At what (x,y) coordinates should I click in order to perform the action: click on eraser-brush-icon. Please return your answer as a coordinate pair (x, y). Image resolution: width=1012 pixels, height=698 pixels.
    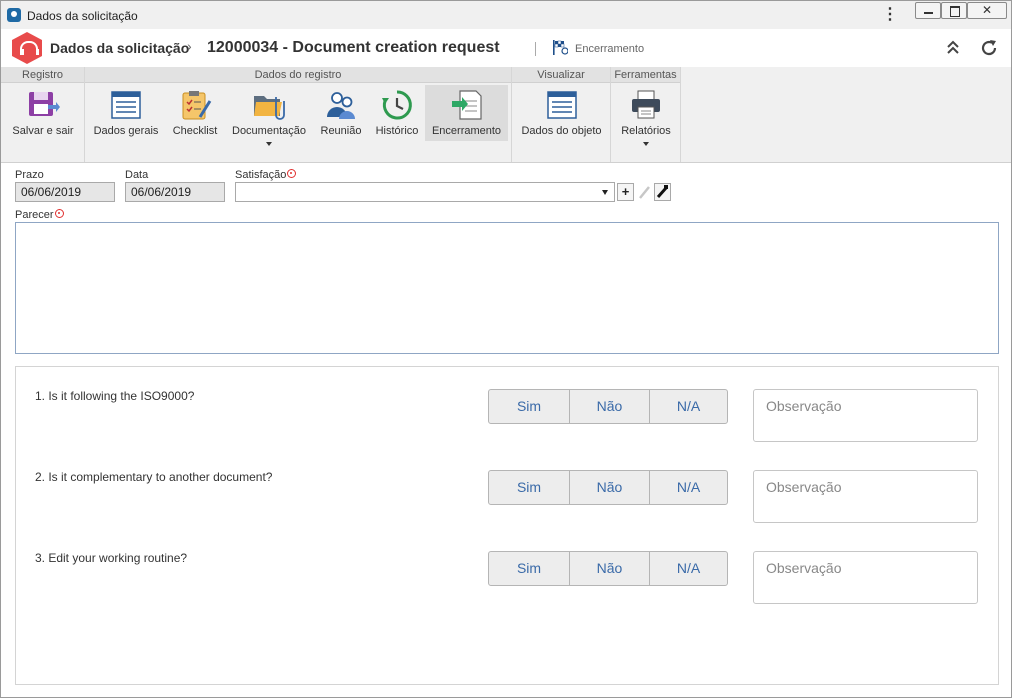
    Looking at the image, I should click on (662, 191).